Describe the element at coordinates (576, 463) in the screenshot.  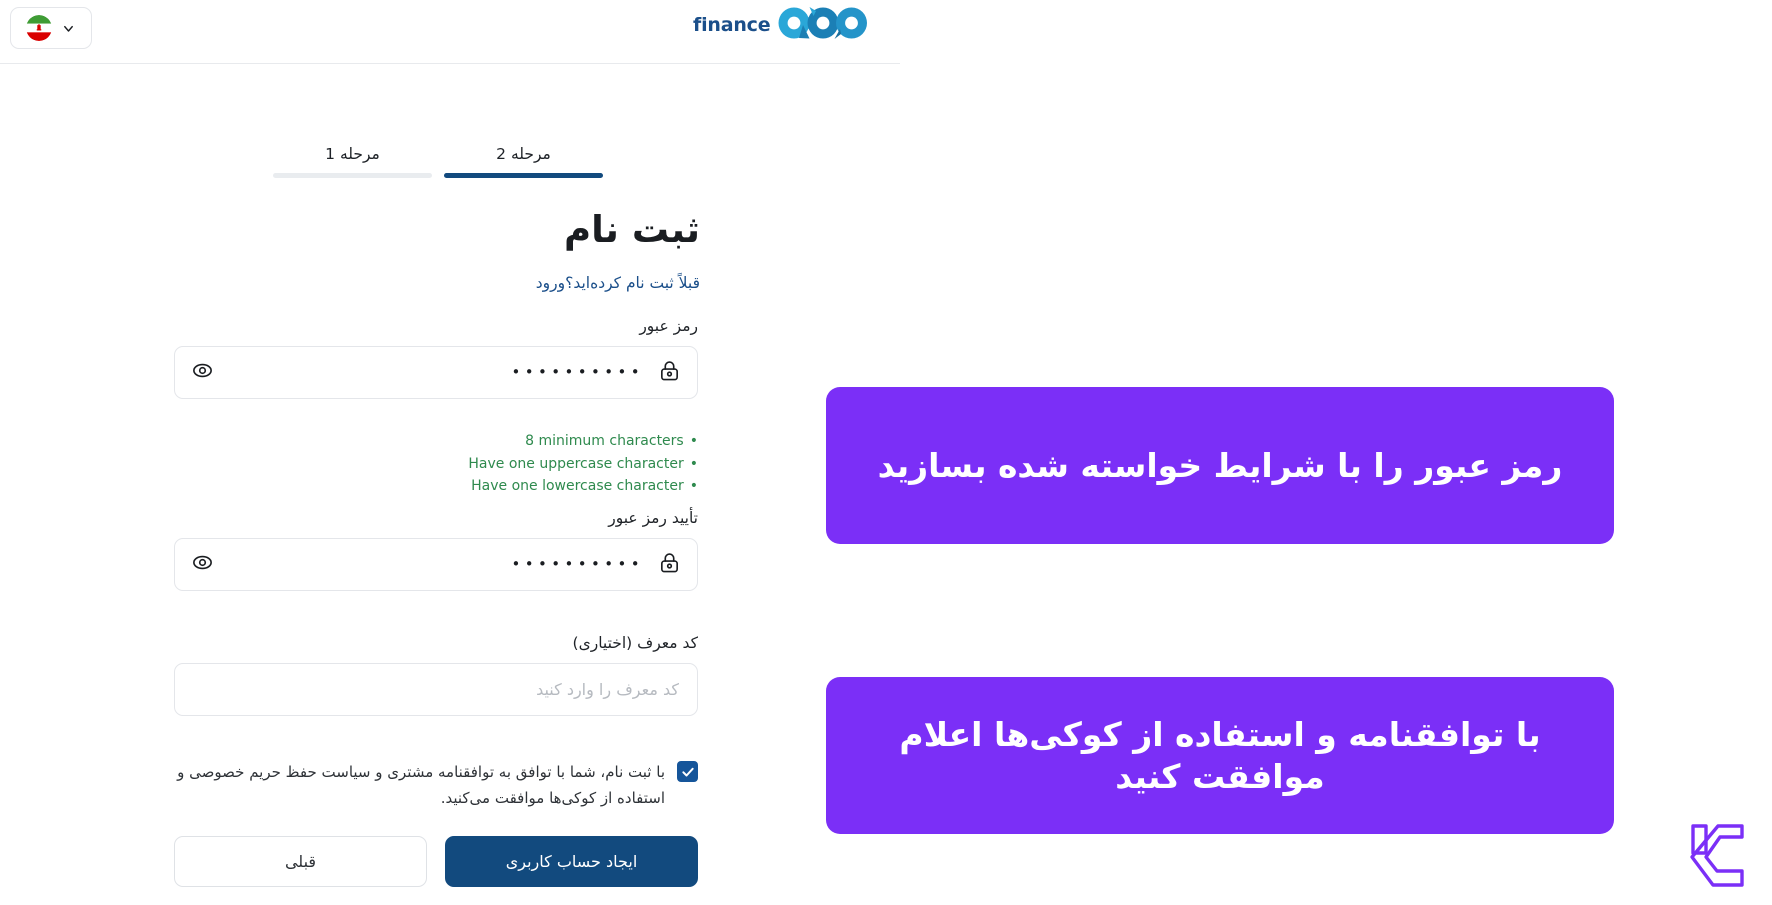
I see `password-rule-text: Have one uppercase character` at that location.